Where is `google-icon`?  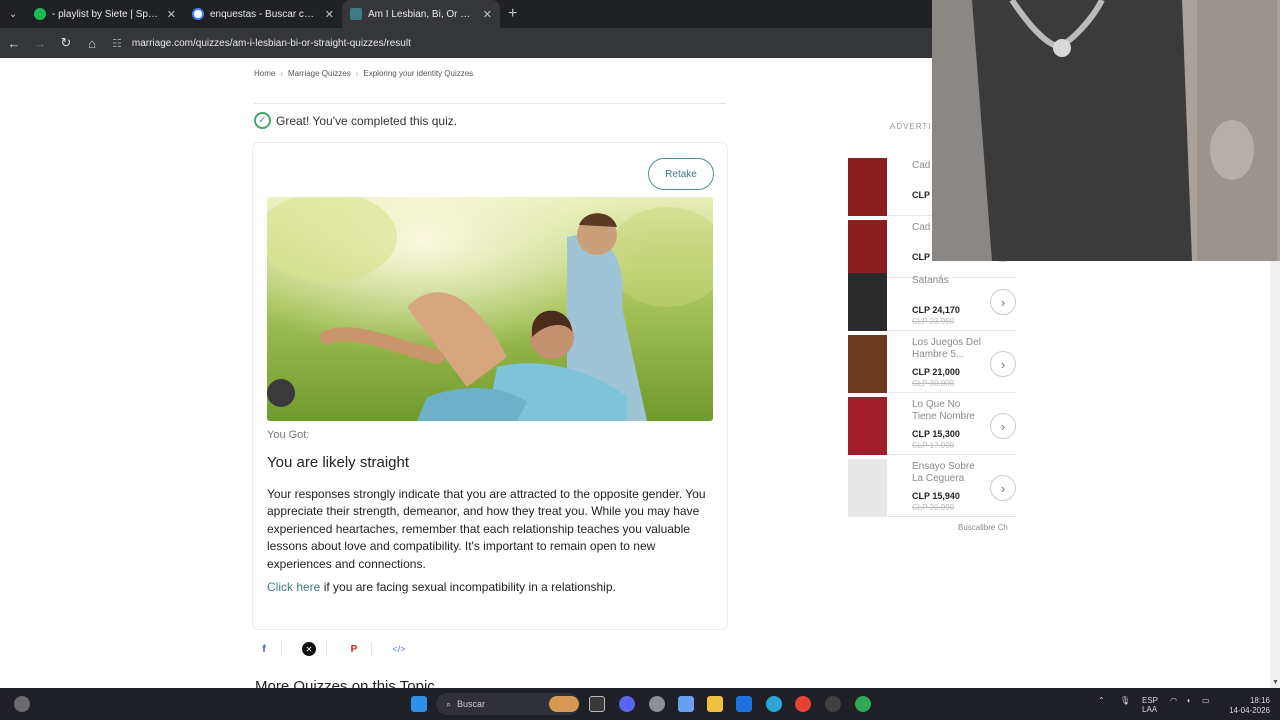 google-icon is located at coordinates (198, 14).